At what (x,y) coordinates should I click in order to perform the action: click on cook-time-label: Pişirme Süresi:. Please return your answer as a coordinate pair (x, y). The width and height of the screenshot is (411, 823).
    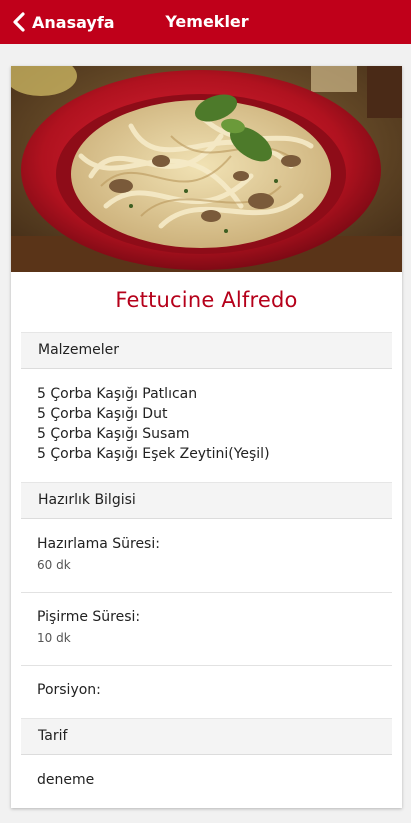
    Looking at the image, I should click on (89, 617).